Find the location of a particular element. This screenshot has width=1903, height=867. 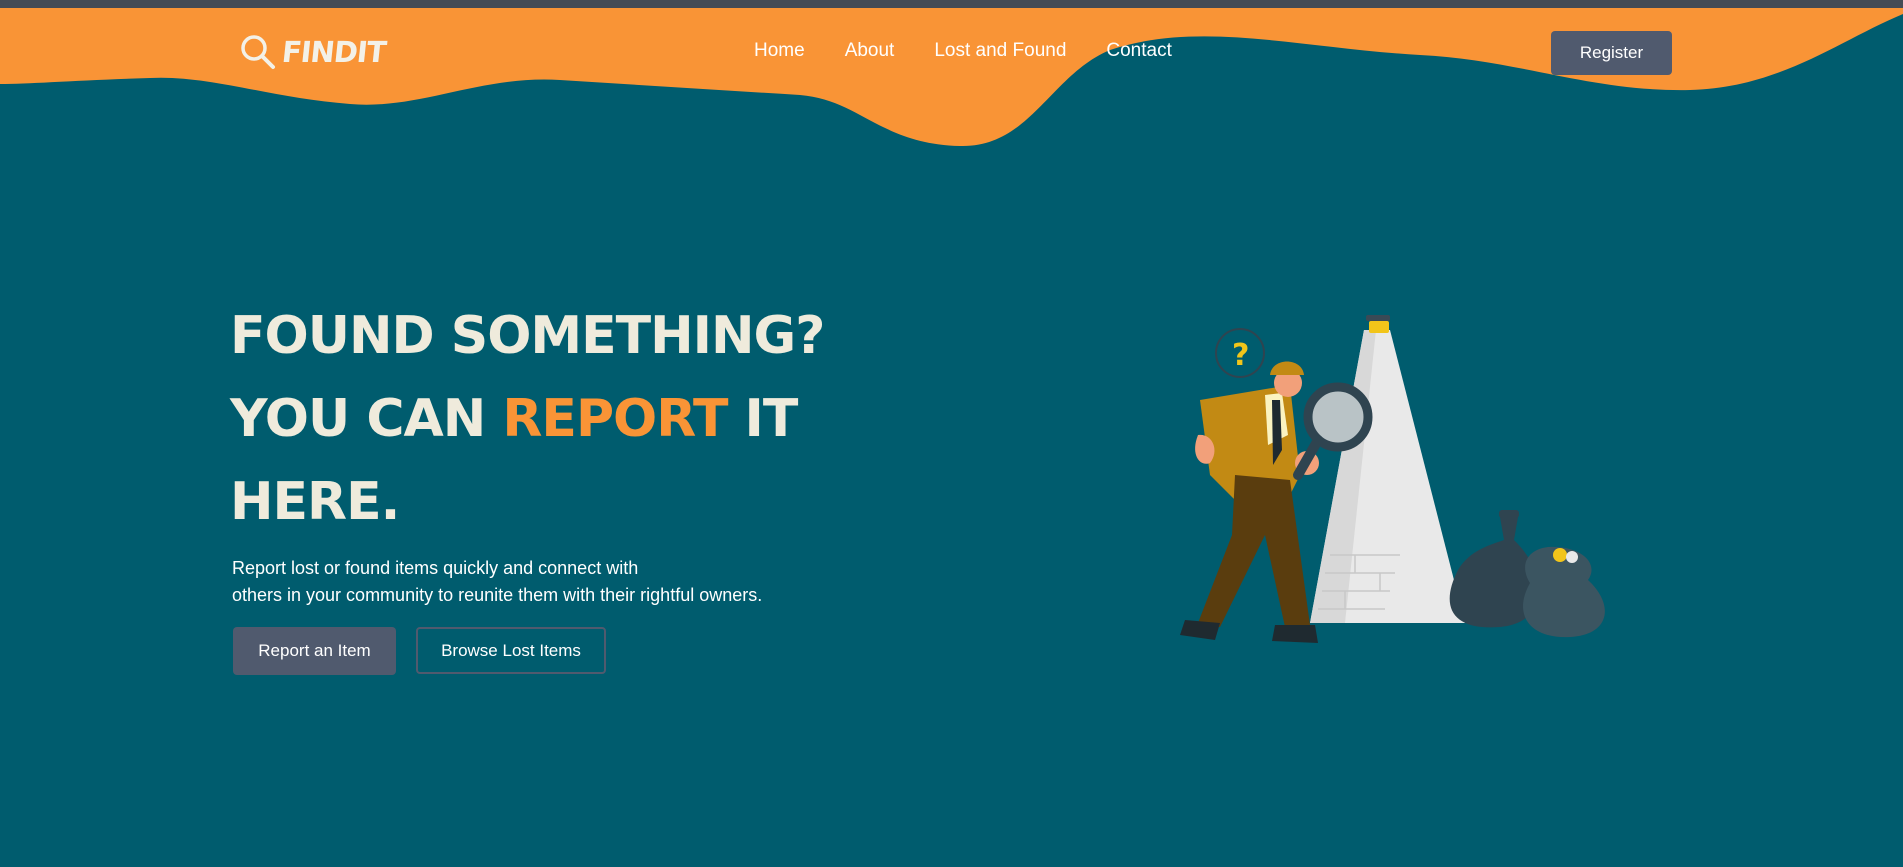

hero-title-highlight: REPORT is located at coordinates (615, 419).